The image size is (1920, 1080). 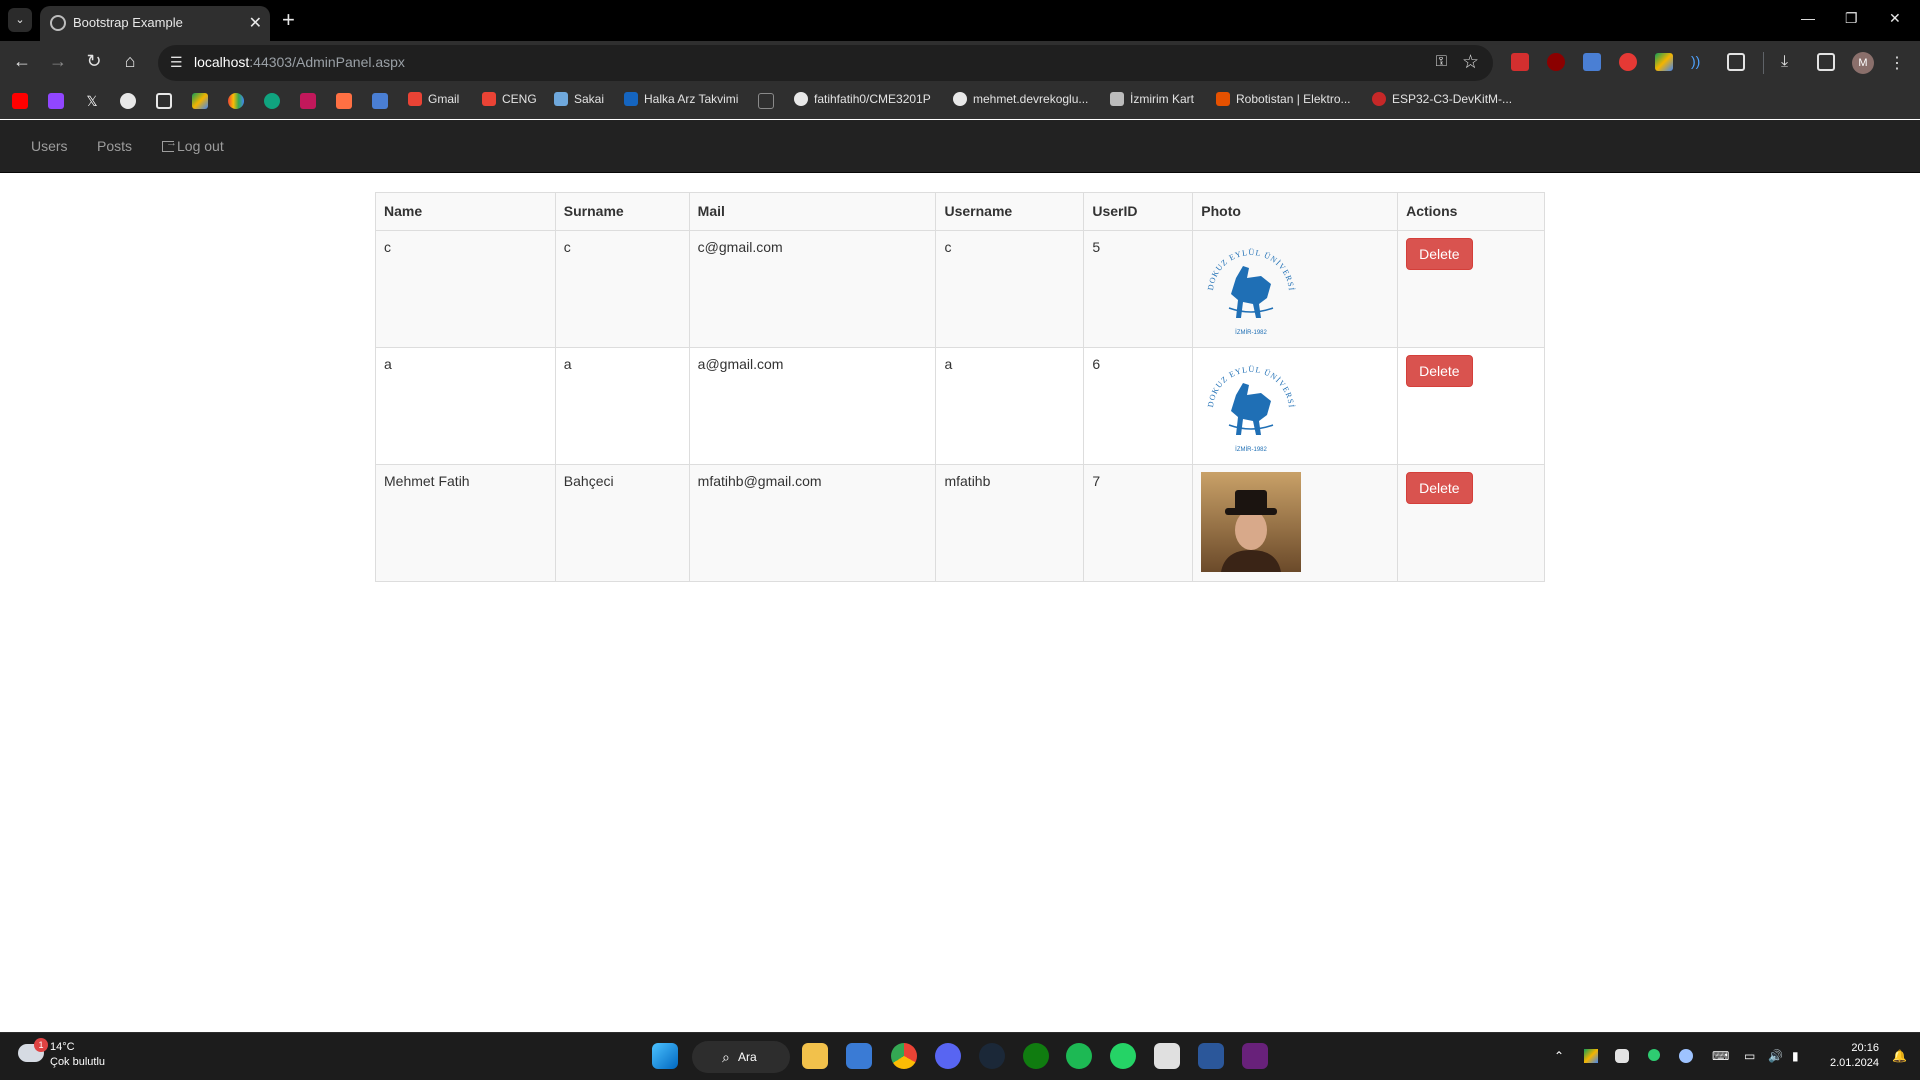 I want to click on nav-users-link: Users, so click(x=49, y=146).